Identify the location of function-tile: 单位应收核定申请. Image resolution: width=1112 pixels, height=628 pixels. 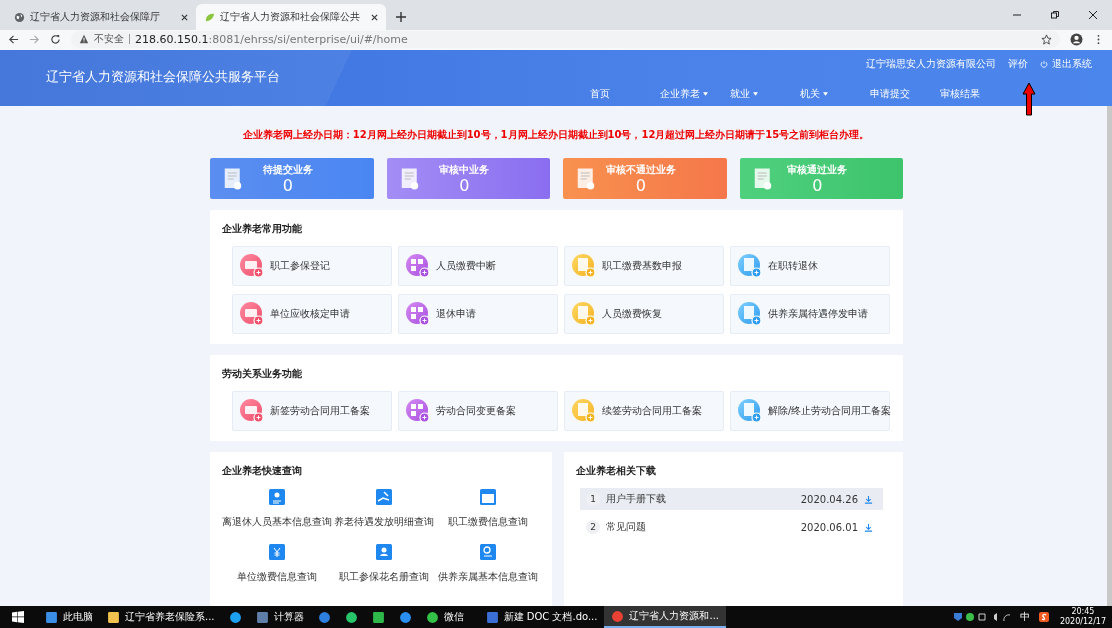
(312, 314).